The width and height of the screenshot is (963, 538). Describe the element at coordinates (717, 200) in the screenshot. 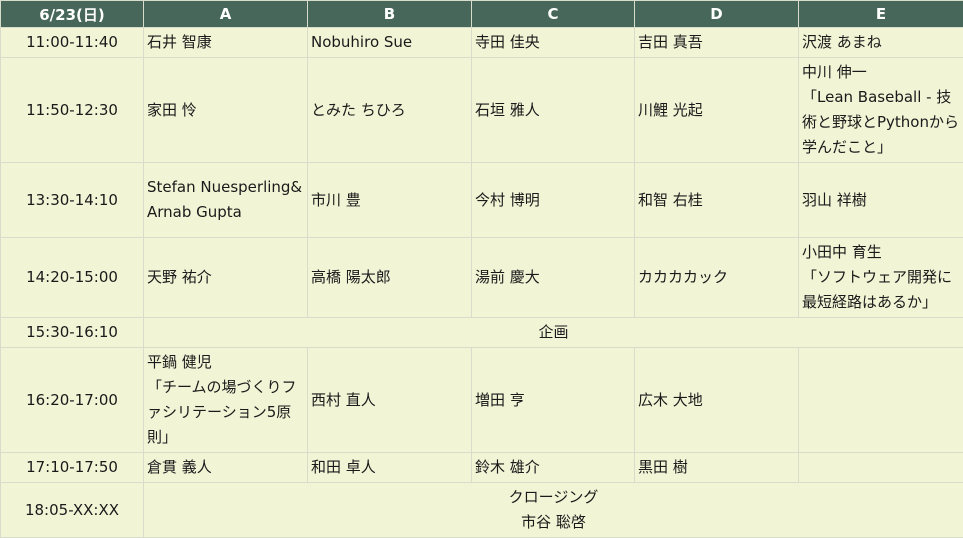

I see `speaker-cell: 和智 右桂` at that location.